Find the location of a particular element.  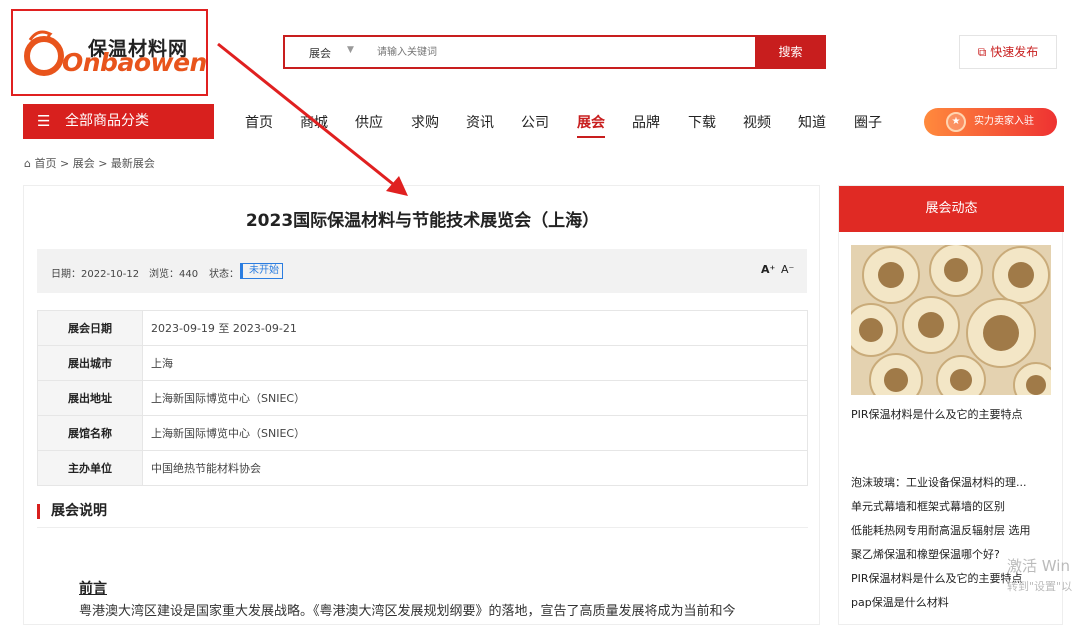

insulation-pipes-image is located at coordinates (951, 320).